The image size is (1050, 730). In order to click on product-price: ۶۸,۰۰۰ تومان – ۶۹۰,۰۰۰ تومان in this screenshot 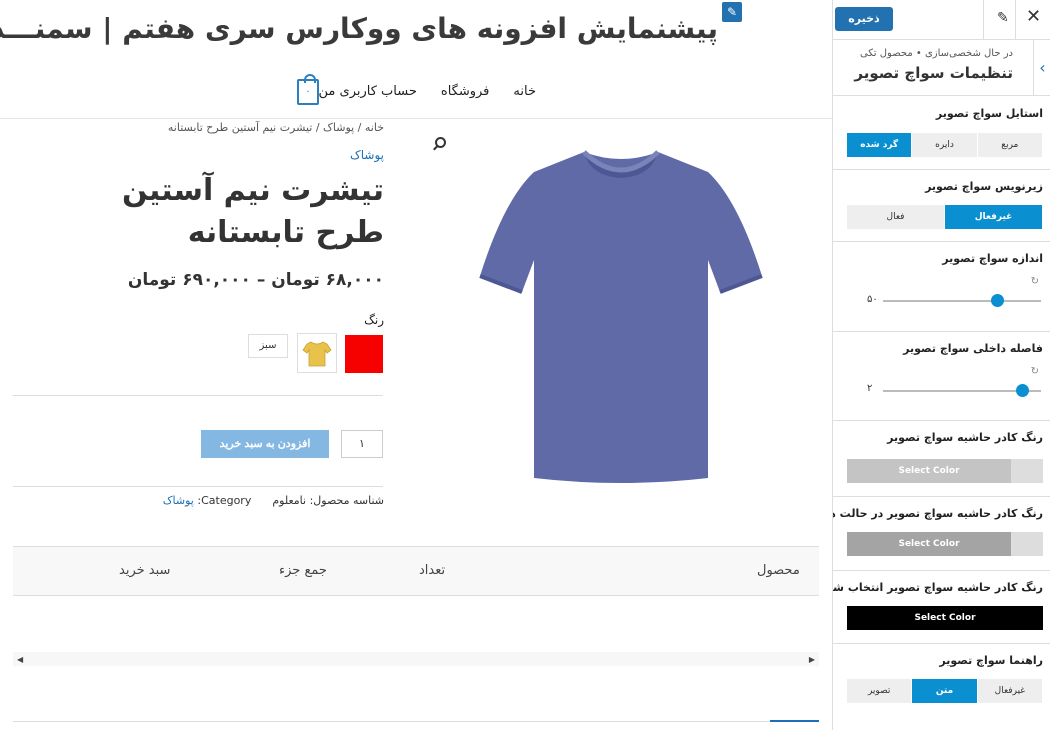, I will do `click(255, 280)`.